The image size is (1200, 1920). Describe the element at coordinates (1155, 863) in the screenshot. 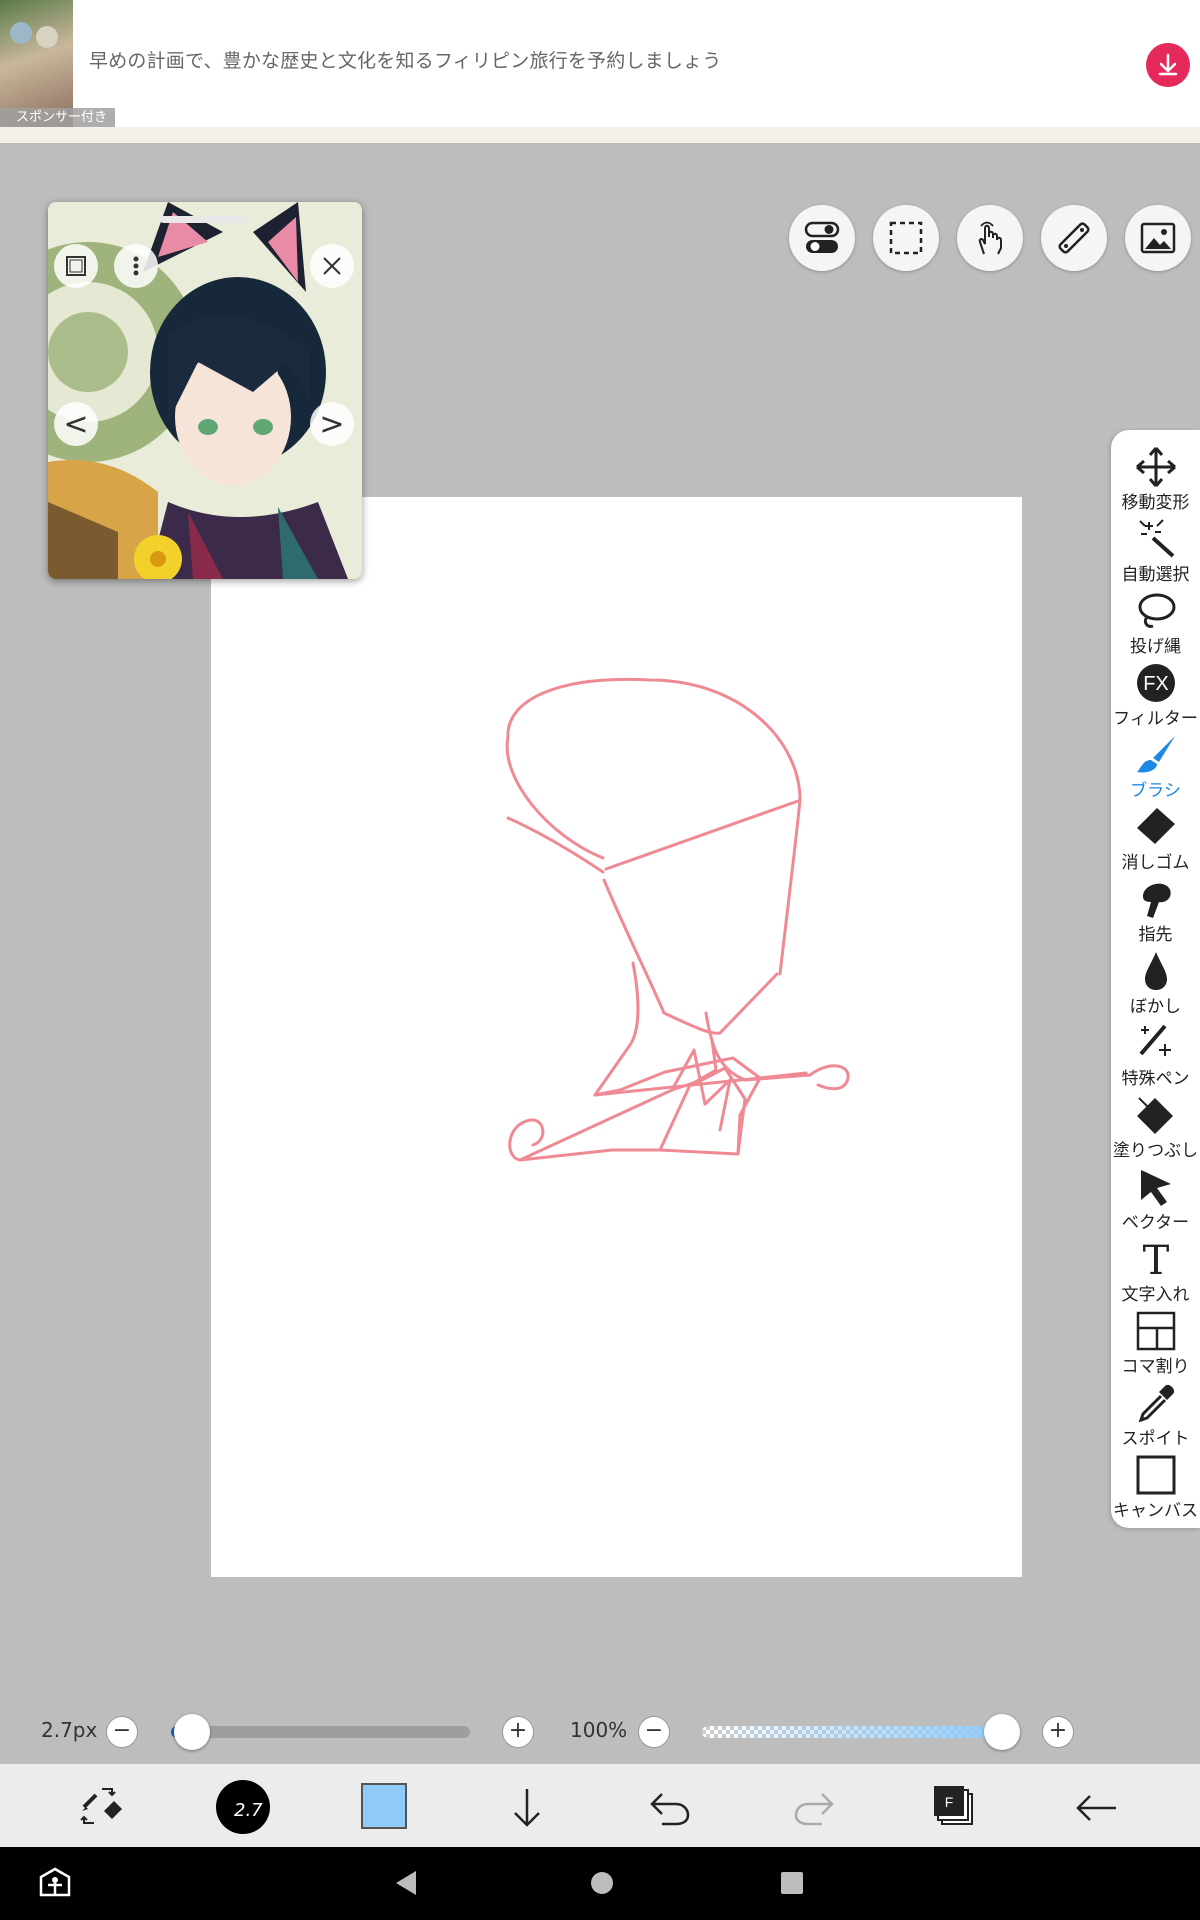

I see `tool-label: 消しゴム` at that location.